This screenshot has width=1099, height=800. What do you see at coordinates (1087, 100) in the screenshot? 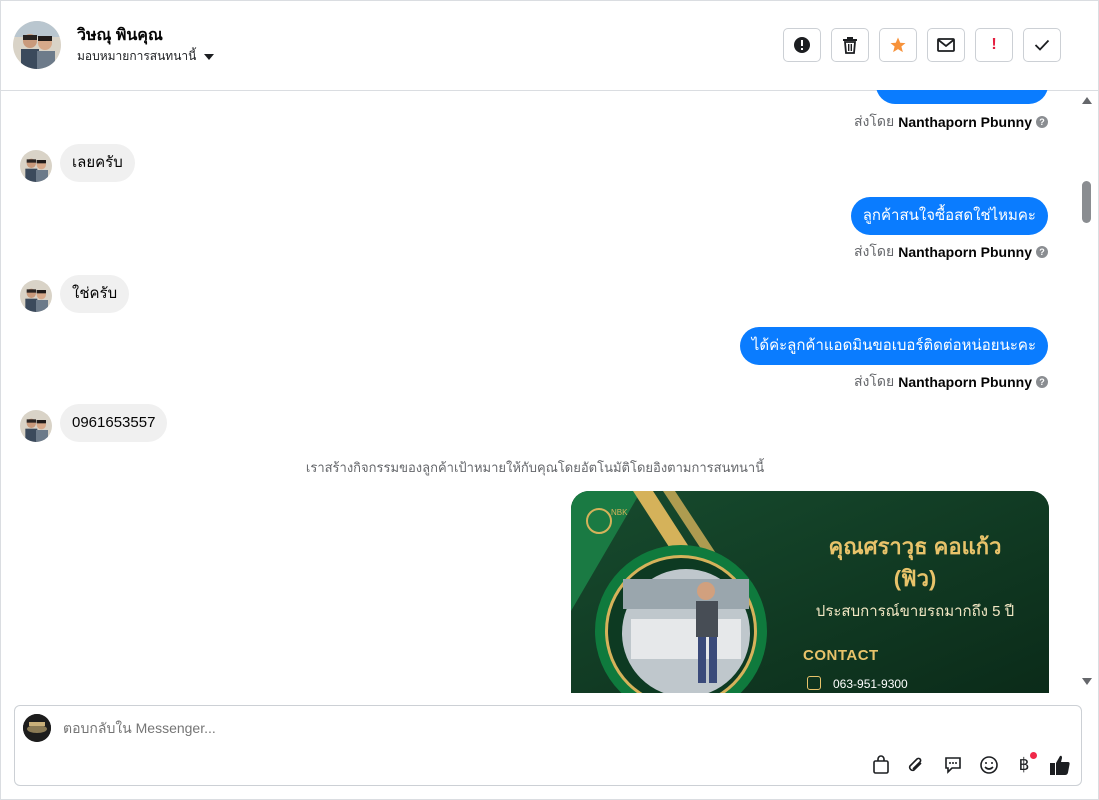
I see `scroll-up-arrow` at bounding box center [1087, 100].